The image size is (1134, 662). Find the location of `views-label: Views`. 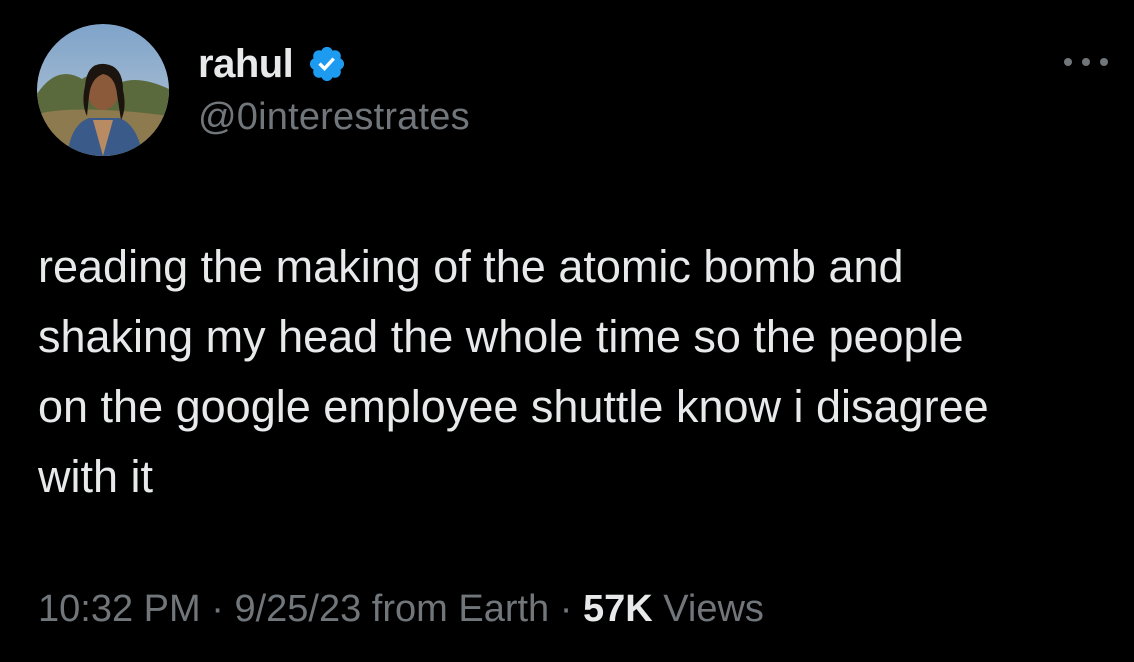

views-label: Views is located at coordinates (708, 609).